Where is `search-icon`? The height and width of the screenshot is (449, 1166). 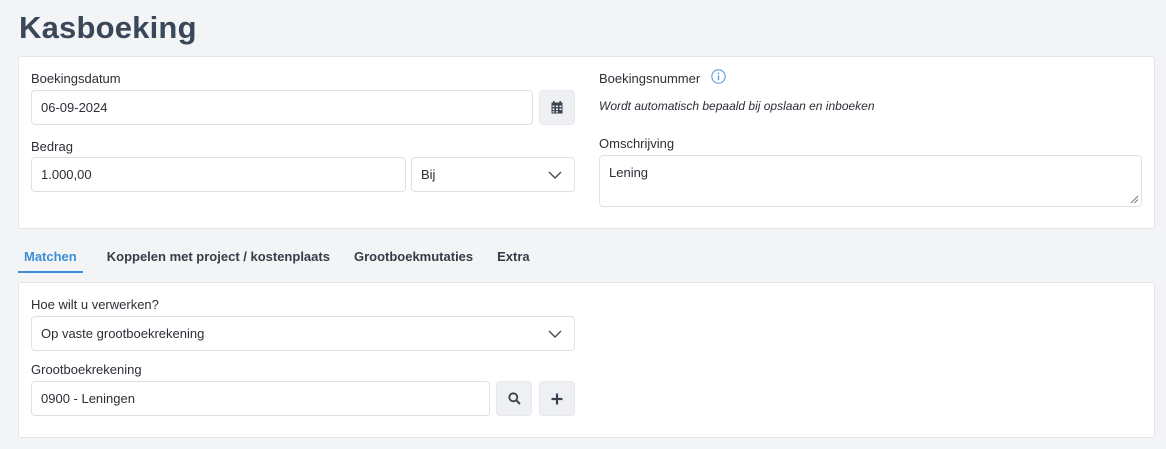 search-icon is located at coordinates (514, 398).